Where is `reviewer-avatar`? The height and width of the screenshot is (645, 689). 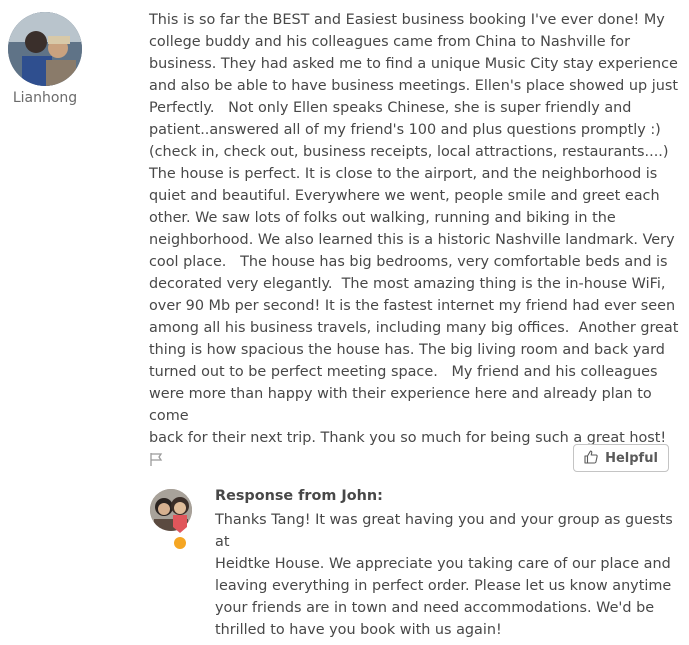
reviewer-avatar is located at coordinates (45, 49).